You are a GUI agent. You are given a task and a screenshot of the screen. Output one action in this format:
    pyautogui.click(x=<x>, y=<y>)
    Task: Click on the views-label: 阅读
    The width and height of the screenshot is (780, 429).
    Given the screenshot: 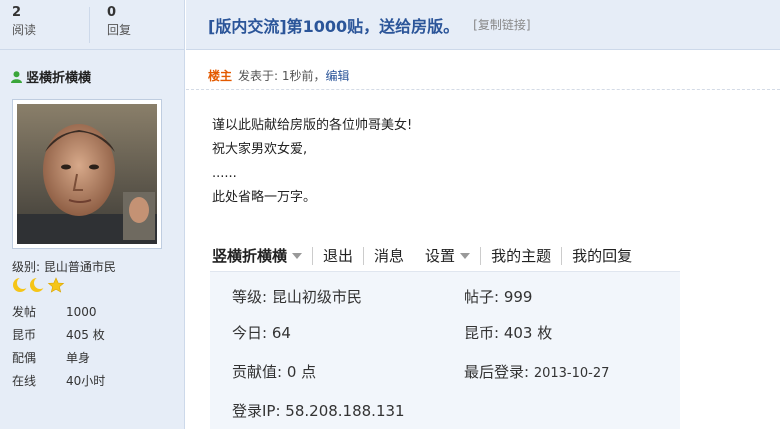 What is the action you would take?
    pyautogui.click(x=24, y=30)
    